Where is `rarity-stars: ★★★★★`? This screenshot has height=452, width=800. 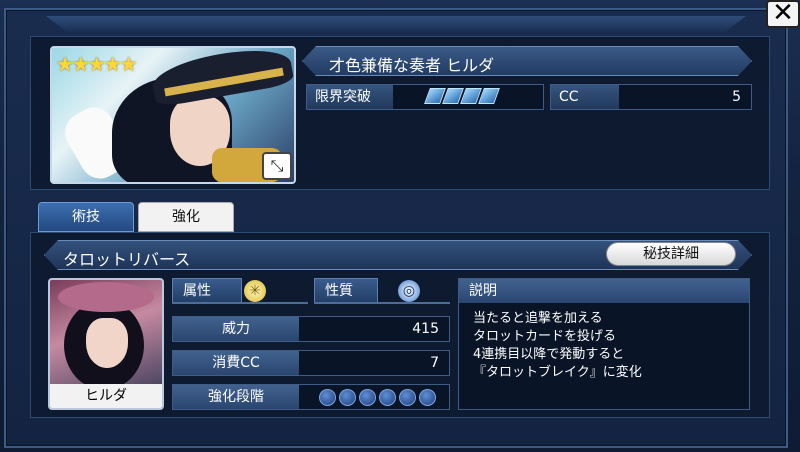
rarity-stars: ★★★★★ is located at coordinates (97, 64).